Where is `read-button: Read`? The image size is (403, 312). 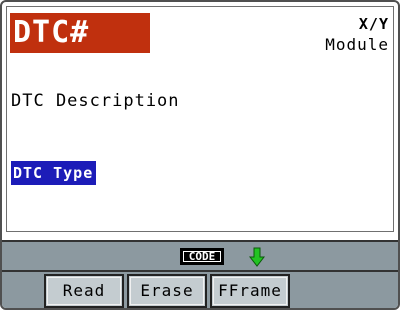 read-button: Read is located at coordinates (84, 291).